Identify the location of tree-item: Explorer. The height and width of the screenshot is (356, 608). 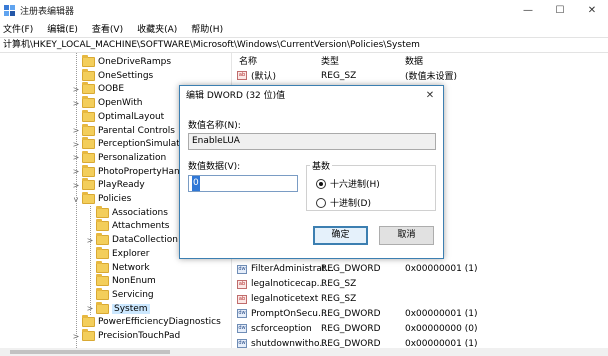
(118, 253).